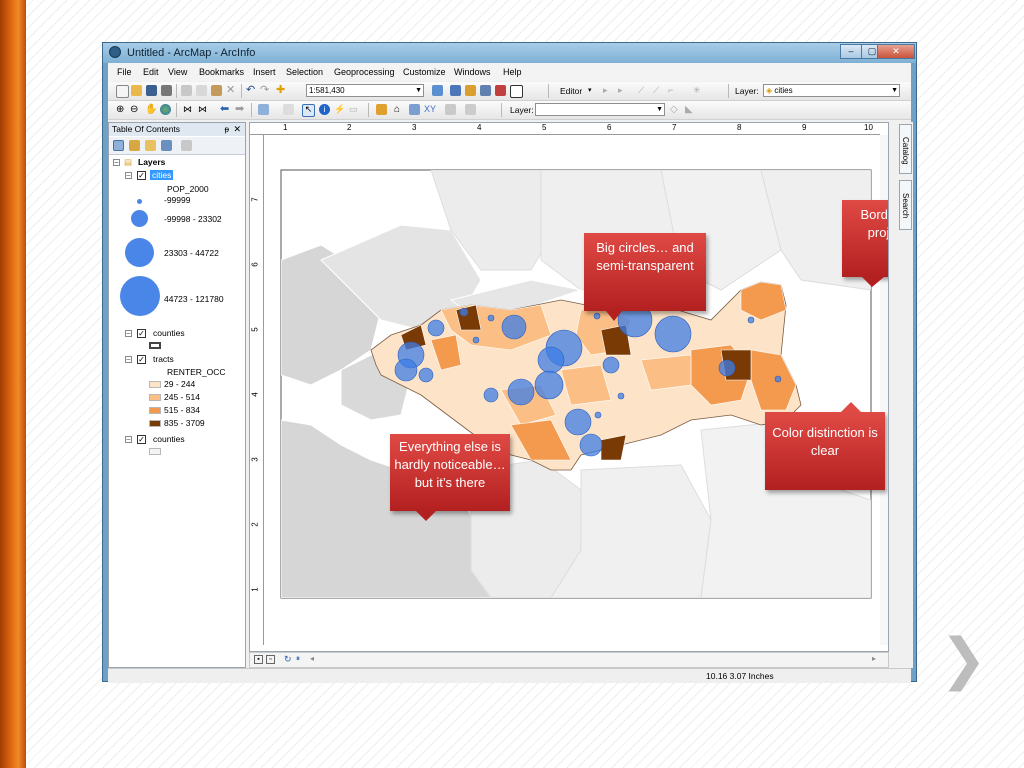 The image size is (1024, 768). What do you see at coordinates (364, 72) in the screenshot?
I see `menu-geoprocessing: Geoprocessing` at bounding box center [364, 72].